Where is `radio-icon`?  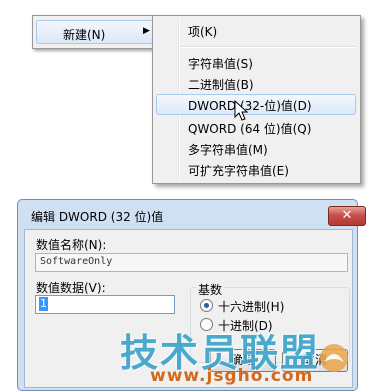
radio-icon is located at coordinates (206, 305).